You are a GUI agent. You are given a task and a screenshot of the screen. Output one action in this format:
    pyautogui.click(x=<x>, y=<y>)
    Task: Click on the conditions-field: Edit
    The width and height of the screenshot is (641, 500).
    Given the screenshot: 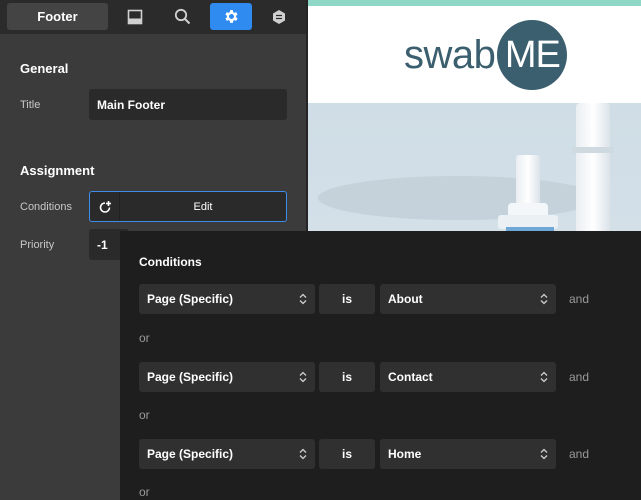 What is the action you would take?
    pyautogui.click(x=188, y=206)
    